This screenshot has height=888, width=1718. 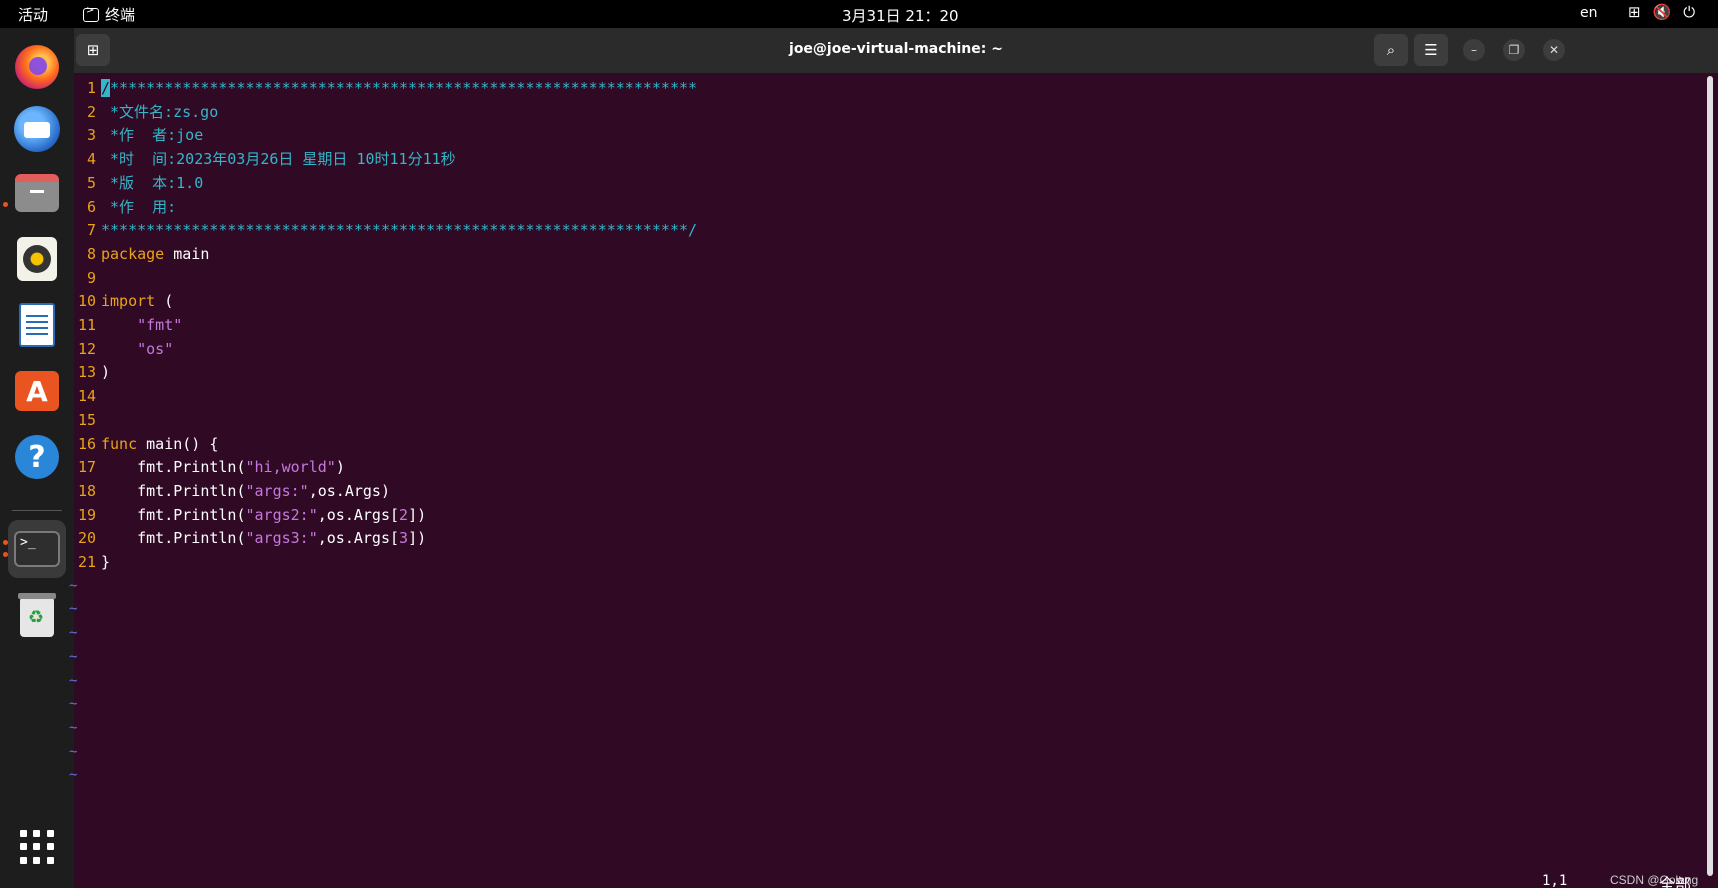 What do you see at coordinates (281, 515) in the screenshot?
I see `string-literal: "args2:"` at bounding box center [281, 515].